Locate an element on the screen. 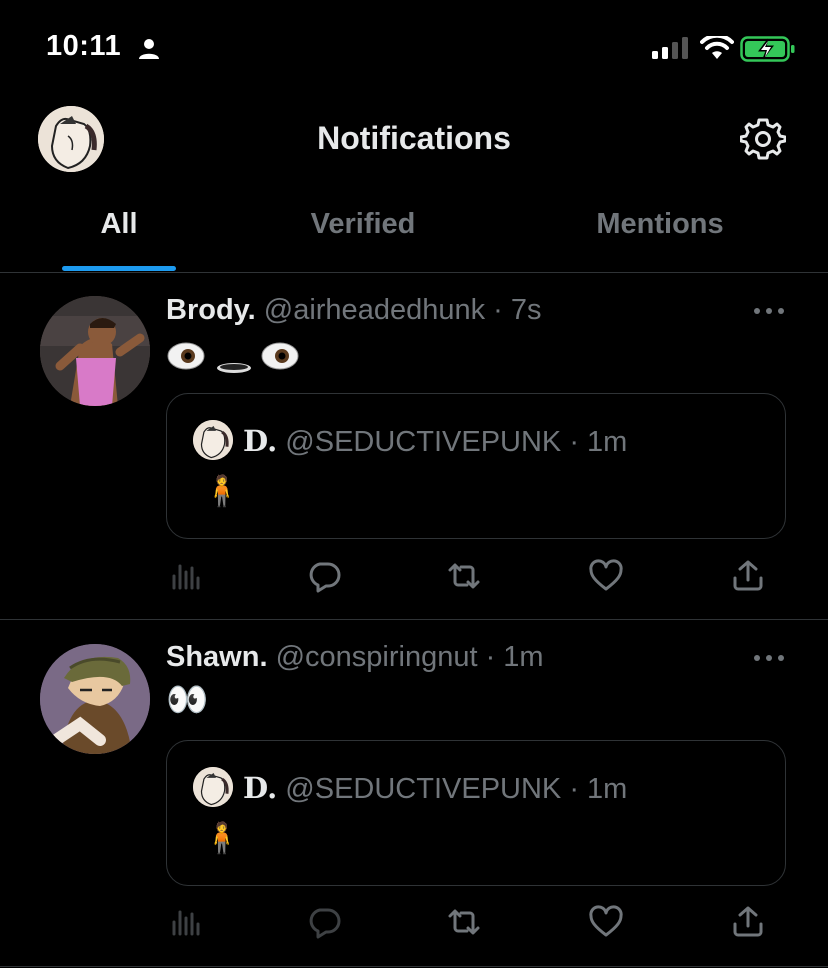  tabs-divider is located at coordinates (414, 272).